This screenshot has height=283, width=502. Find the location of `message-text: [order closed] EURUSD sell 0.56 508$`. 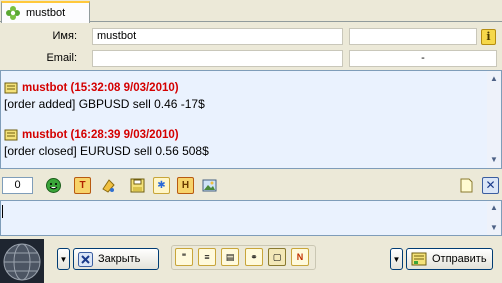

message-text: [order closed] EURUSD sell 0.56 508$ is located at coordinates (106, 151).